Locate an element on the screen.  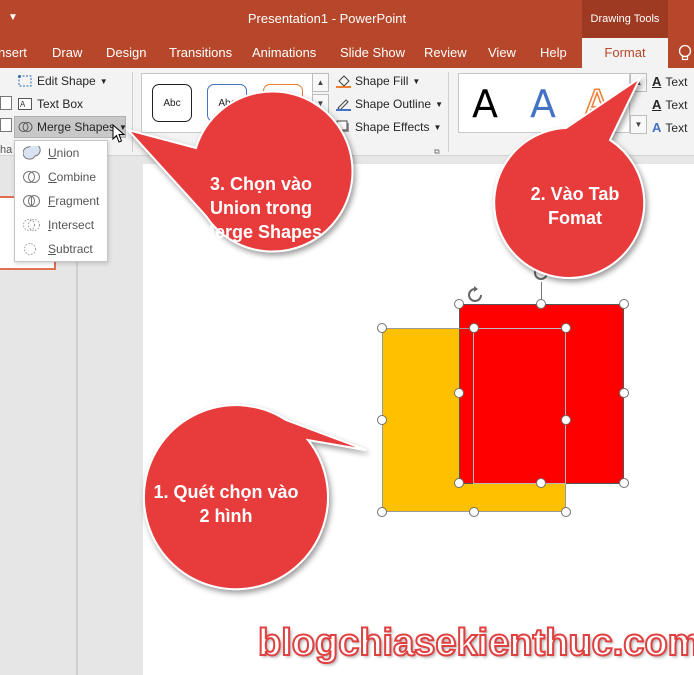
menu-item-fragment: Fragment is located at coordinates (62, 201).